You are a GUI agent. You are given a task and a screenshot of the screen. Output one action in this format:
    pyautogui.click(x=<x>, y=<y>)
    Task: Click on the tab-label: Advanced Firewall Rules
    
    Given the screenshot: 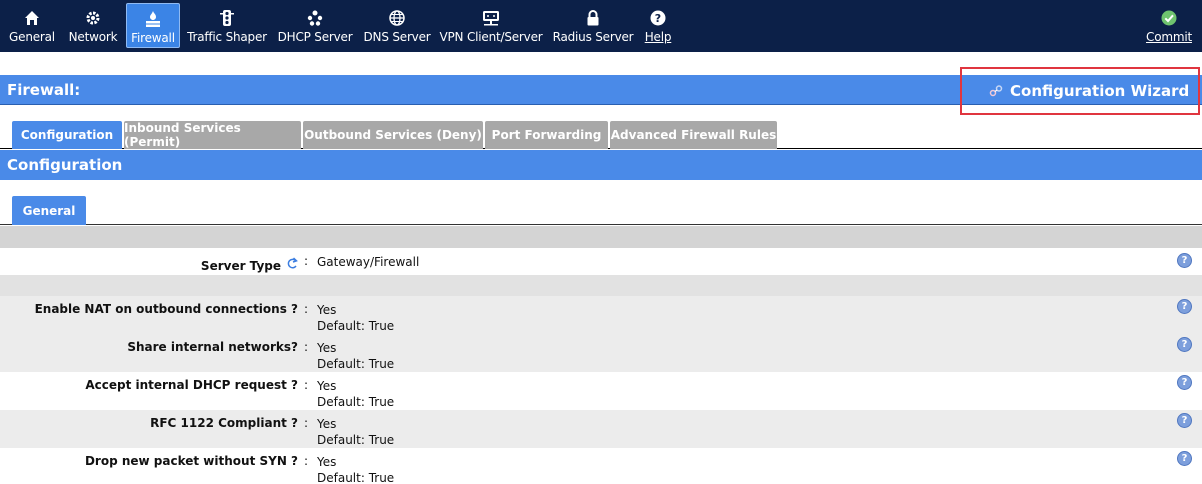 What is the action you would take?
    pyautogui.click(x=693, y=135)
    